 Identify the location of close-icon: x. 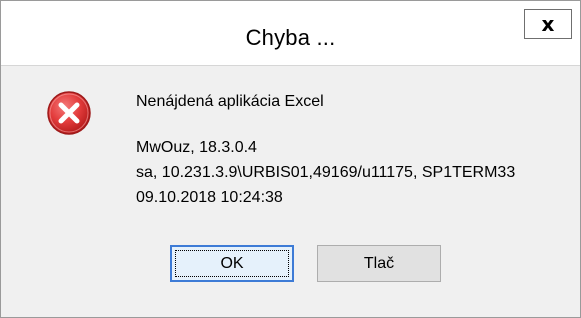
(548, 24).